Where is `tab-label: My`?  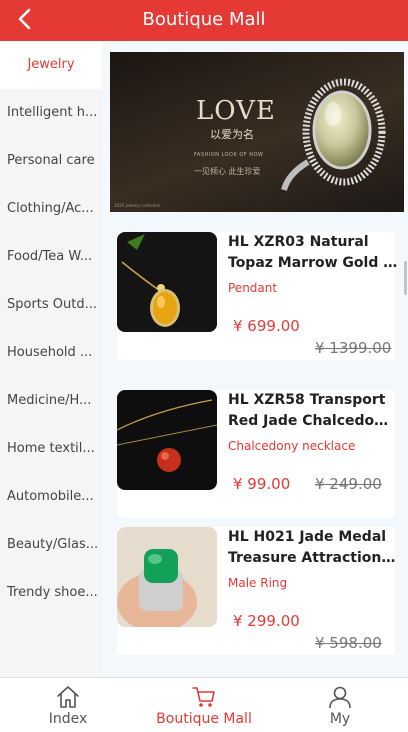
tab-label: My is located at coordinates (340, 719).